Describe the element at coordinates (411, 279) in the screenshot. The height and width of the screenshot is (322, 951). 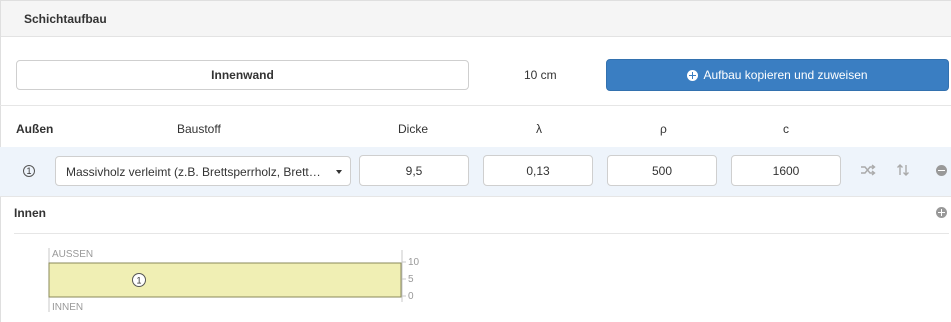
I see `diagram-scale-label: 5` at that location.